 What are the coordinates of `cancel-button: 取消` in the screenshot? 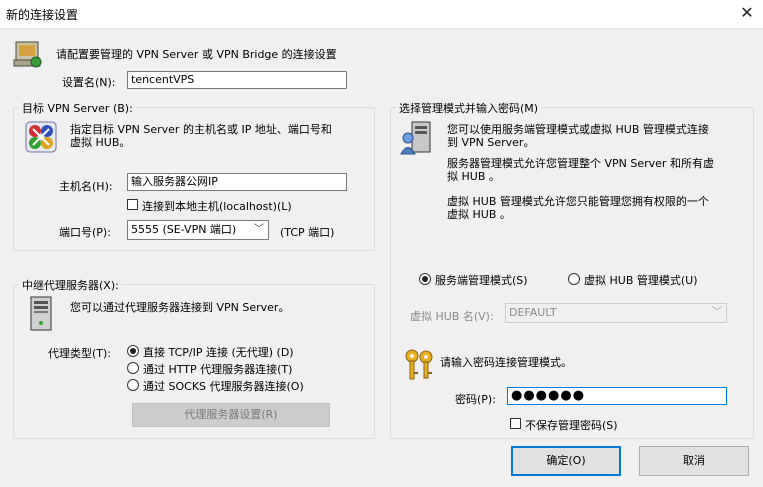 It's located at (694, 461).